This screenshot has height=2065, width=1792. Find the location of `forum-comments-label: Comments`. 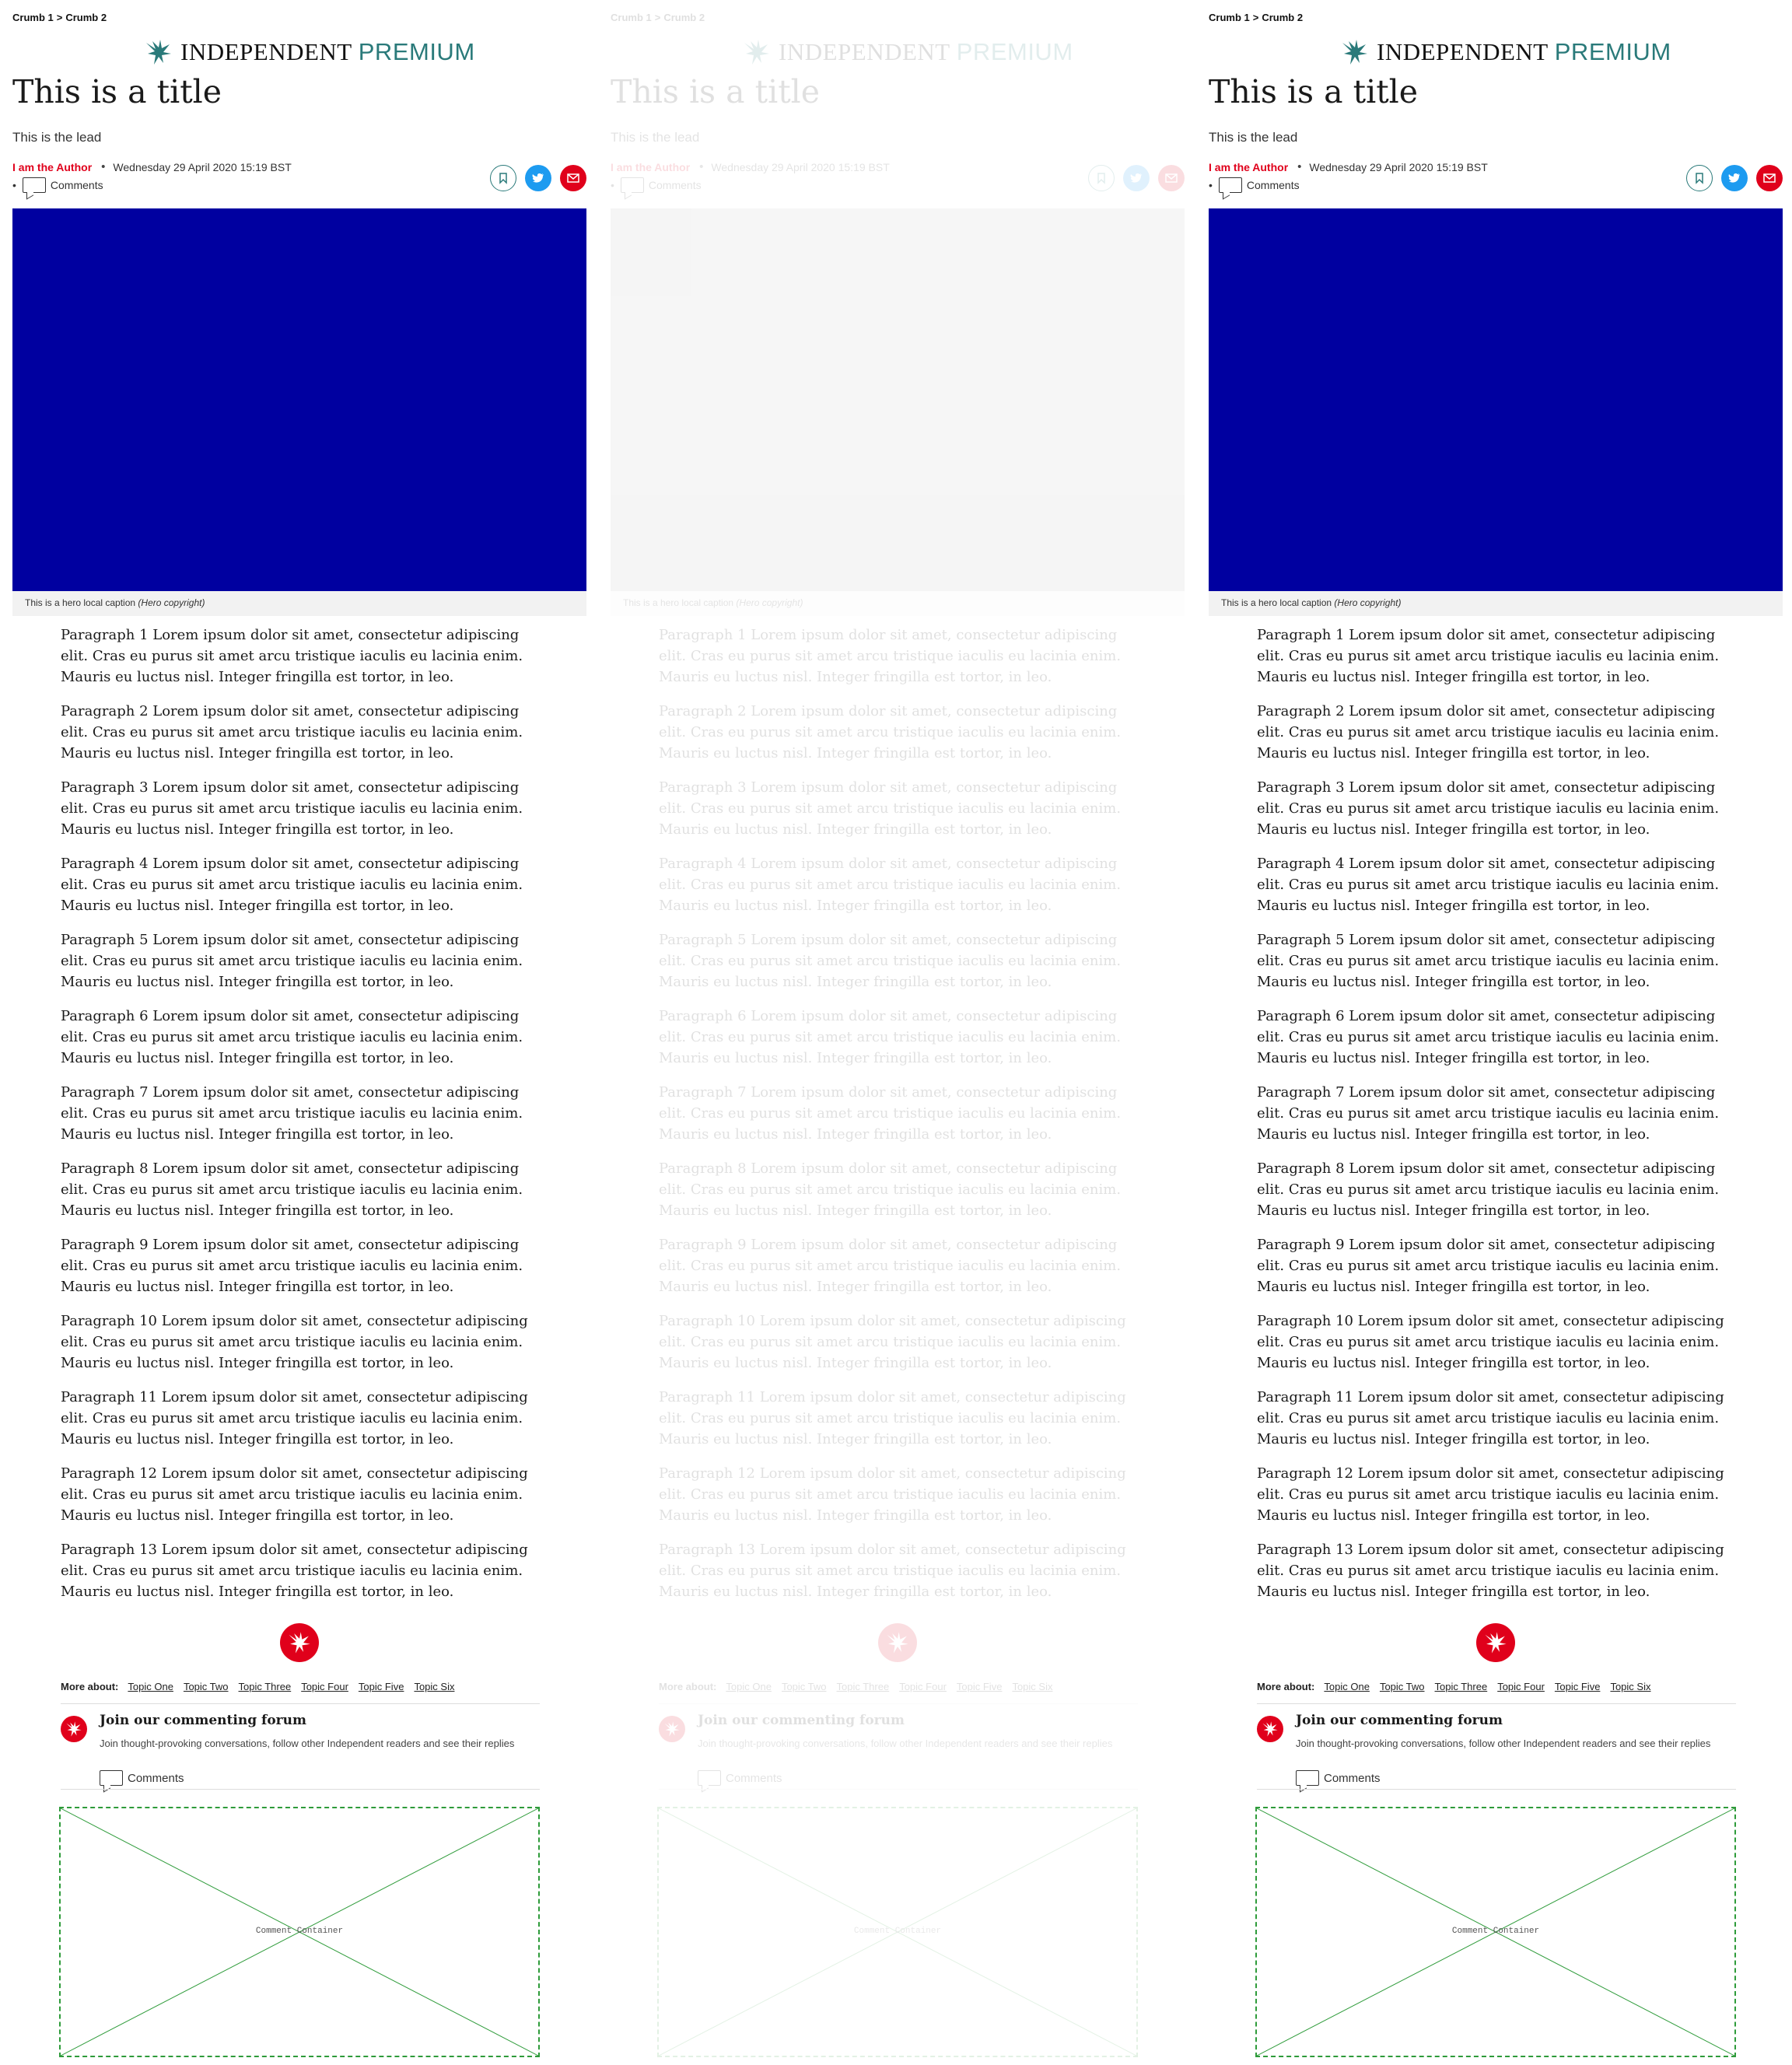

forum-comments-label: Comments is located at coordinates (1353, 1778).